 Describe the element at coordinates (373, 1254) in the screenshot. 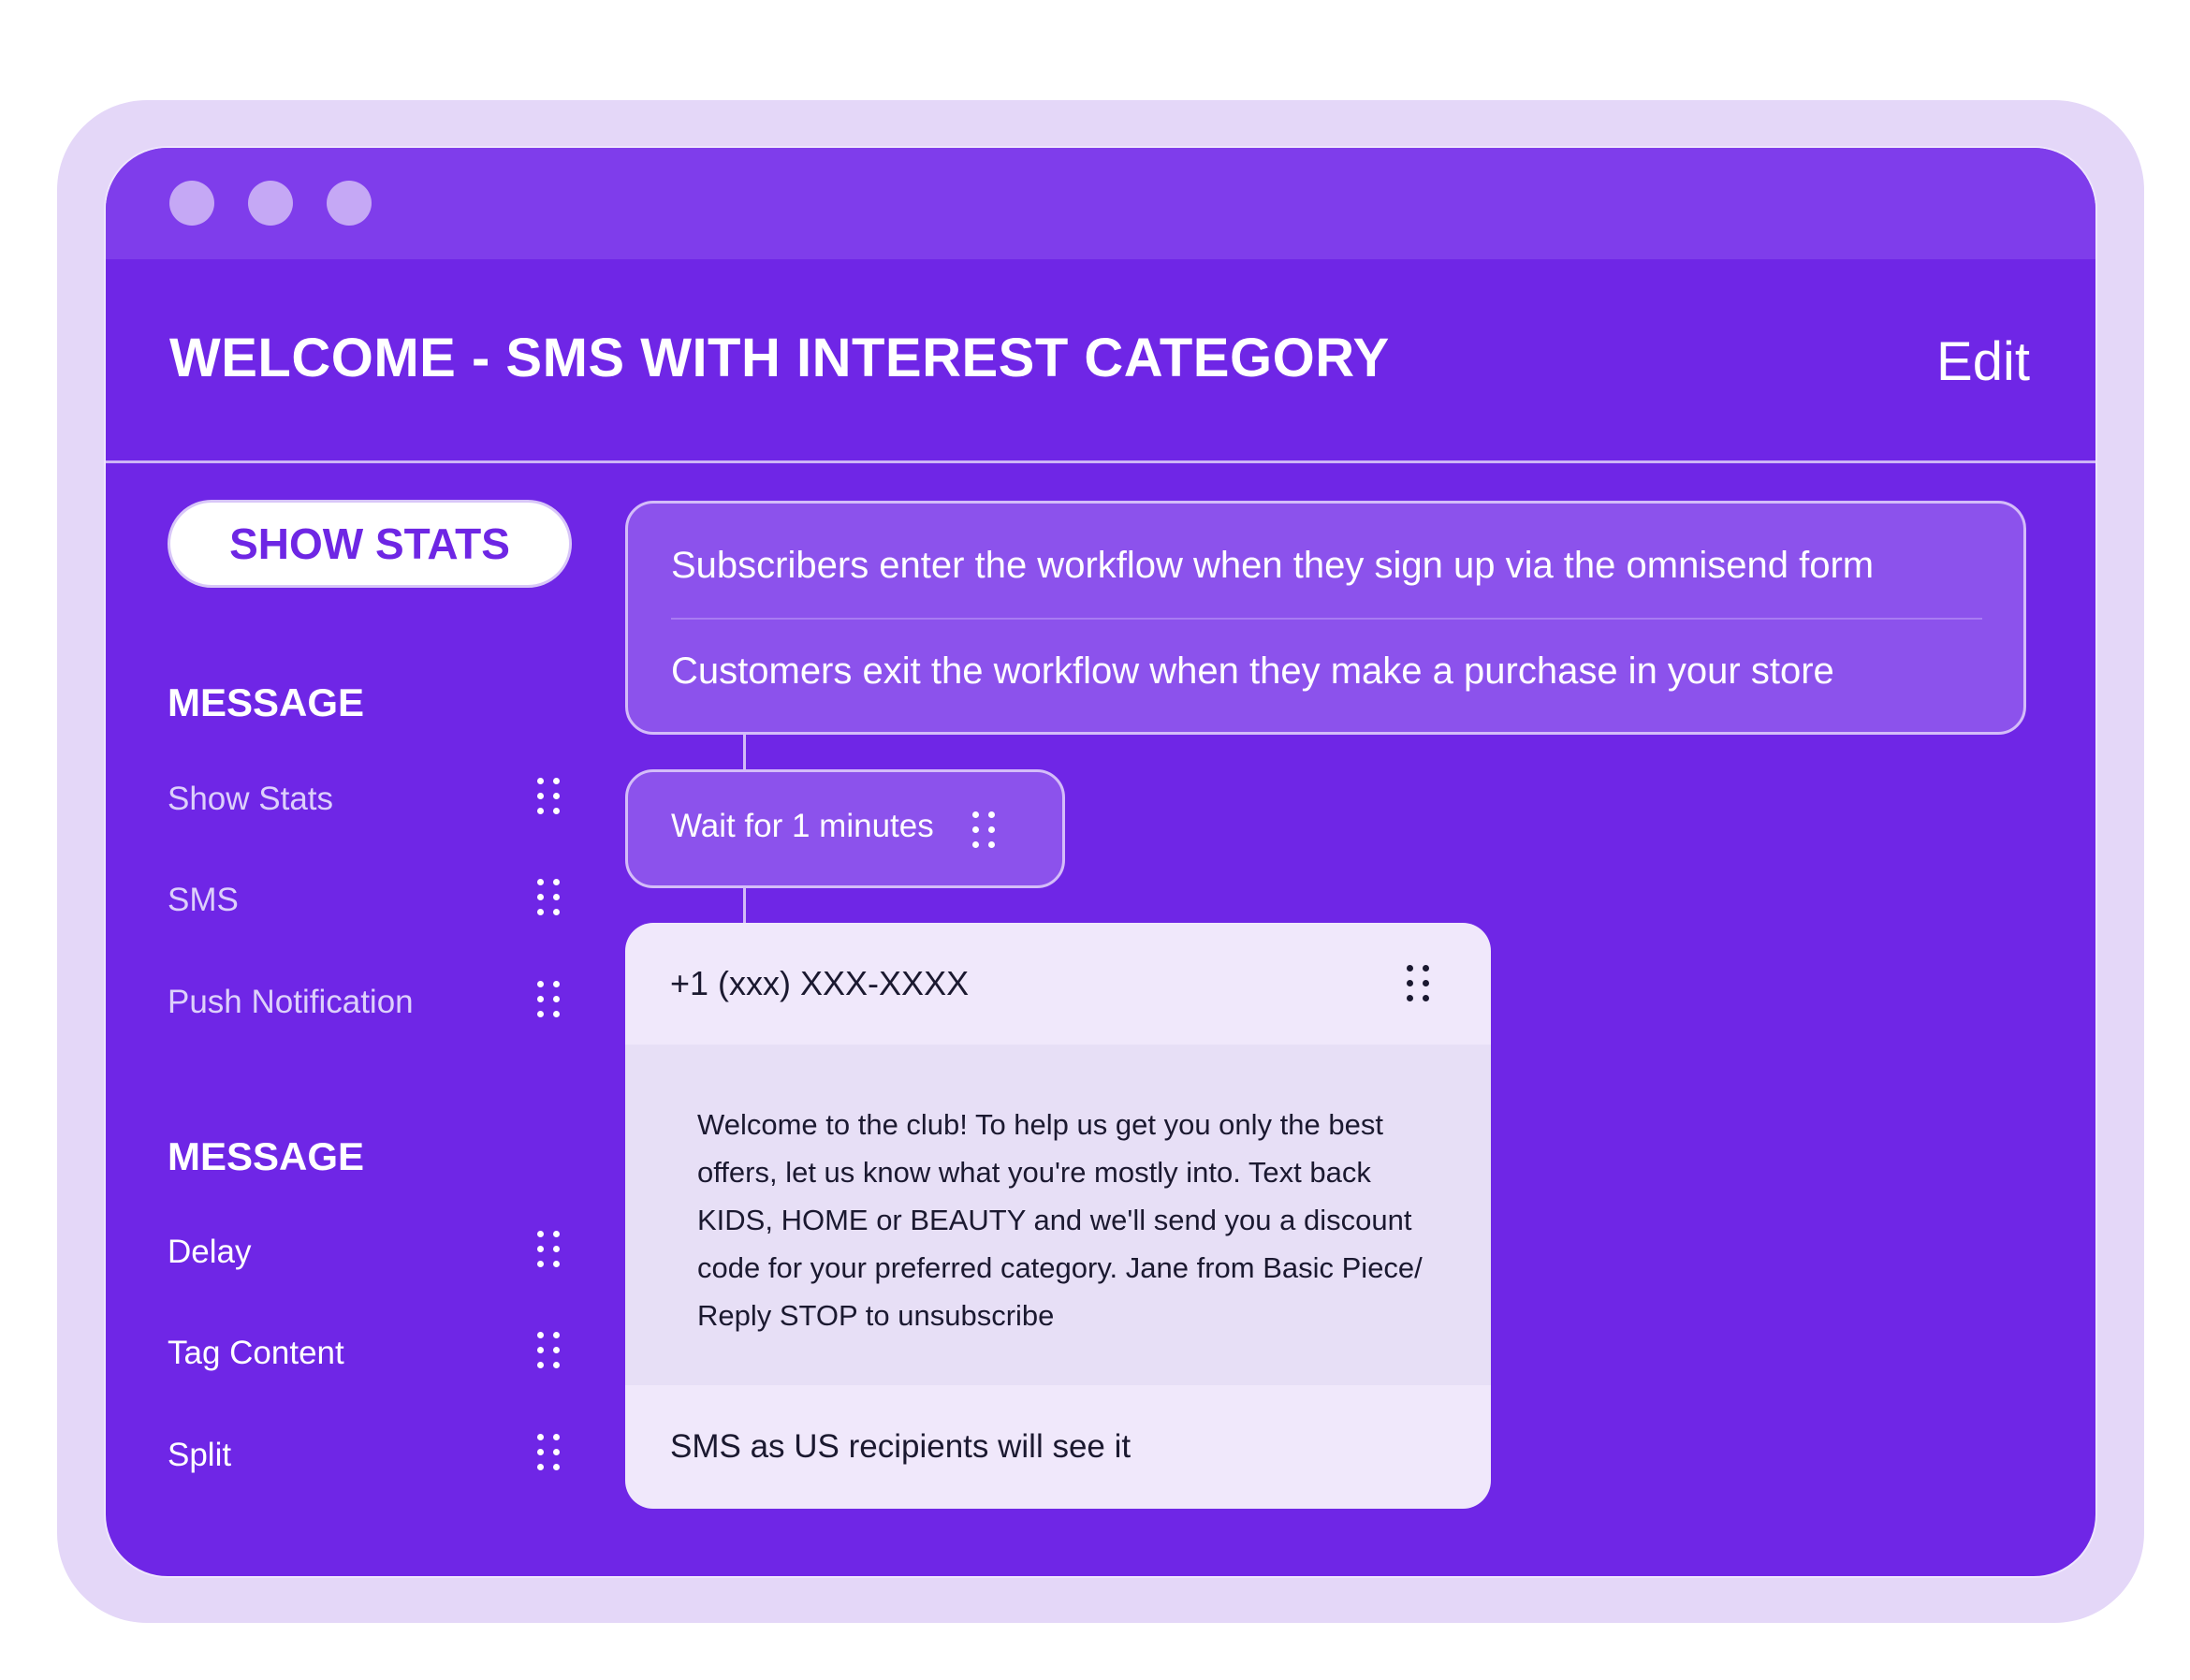

I see `sidebar-item-delay: Delay` at that location.